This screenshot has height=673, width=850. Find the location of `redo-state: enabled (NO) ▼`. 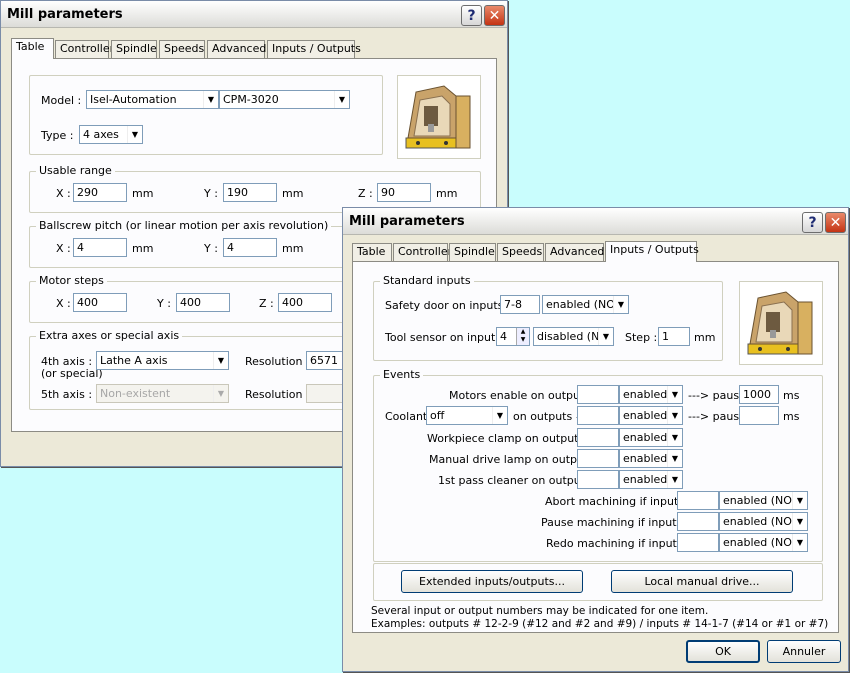

redo-state: enabled (NO) ▼ is located at coordinates (763, 542).